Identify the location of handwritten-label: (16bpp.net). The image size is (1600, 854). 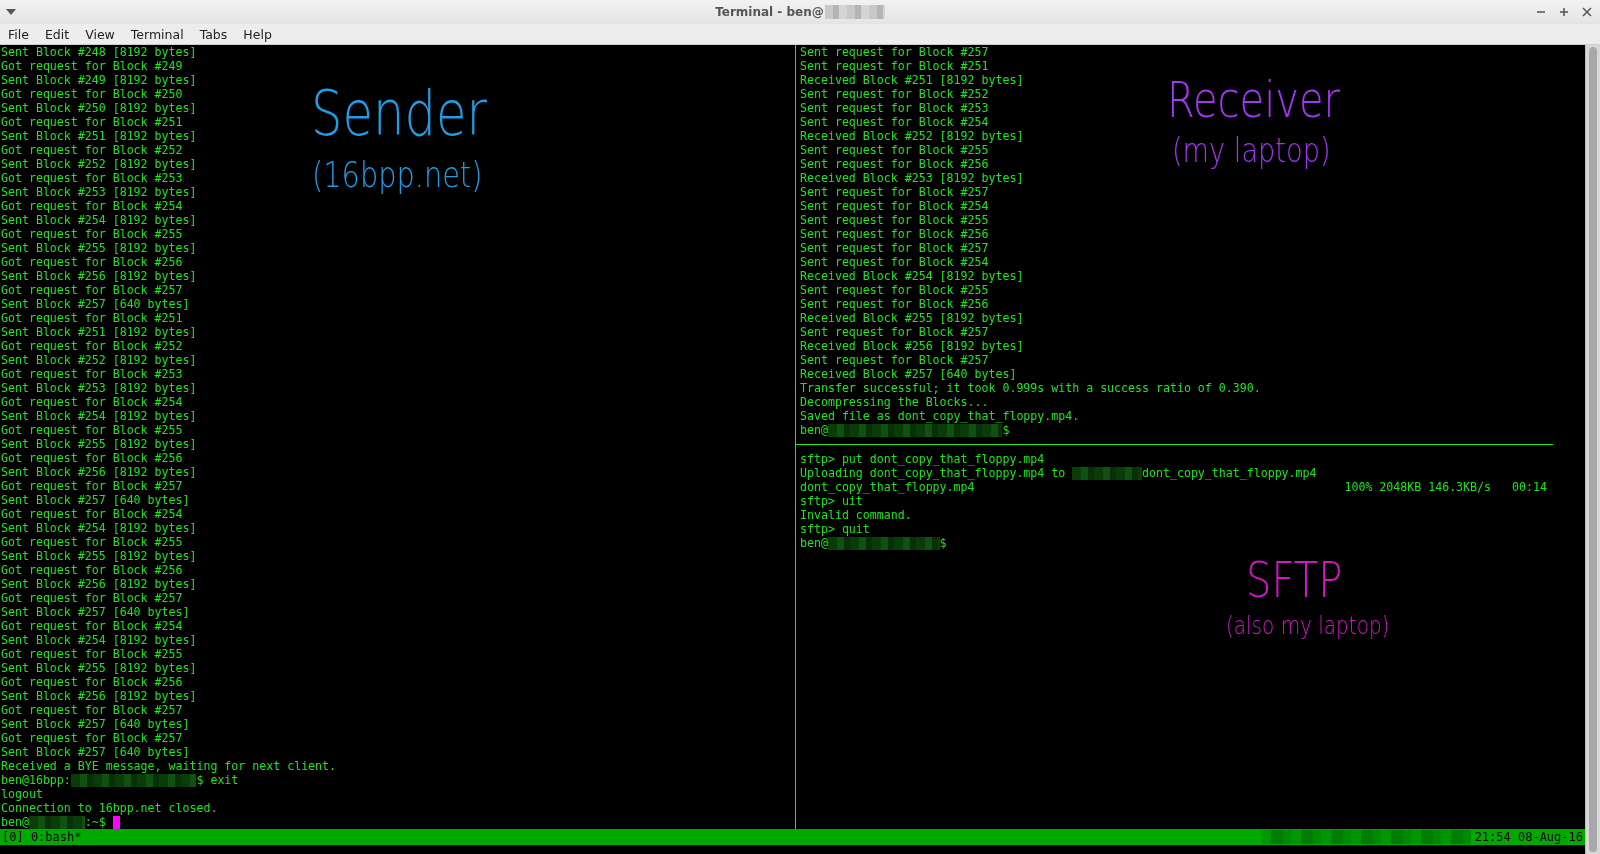
(397, 175).